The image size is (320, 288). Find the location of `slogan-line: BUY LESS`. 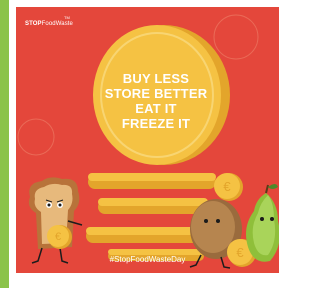

slogan-line: BUY LESS is located at coordinates (156, 78).